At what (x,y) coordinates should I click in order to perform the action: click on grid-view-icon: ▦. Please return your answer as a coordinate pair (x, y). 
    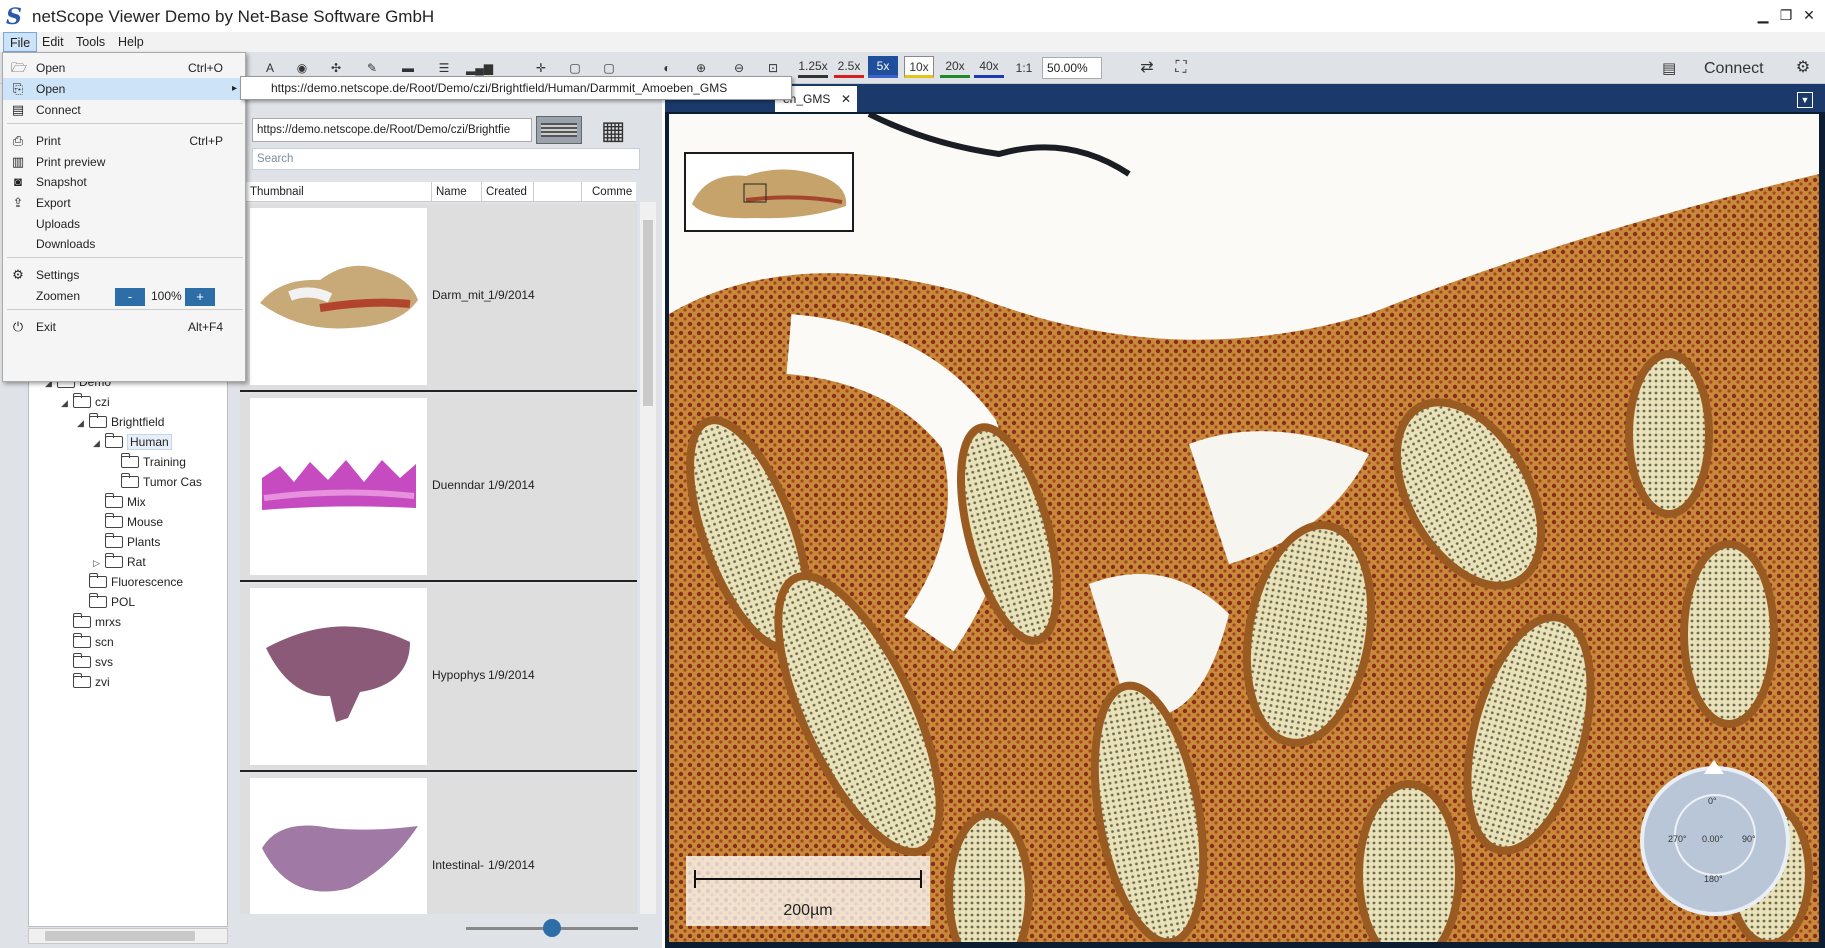
    Looking at the image, I should click on (613, 131).